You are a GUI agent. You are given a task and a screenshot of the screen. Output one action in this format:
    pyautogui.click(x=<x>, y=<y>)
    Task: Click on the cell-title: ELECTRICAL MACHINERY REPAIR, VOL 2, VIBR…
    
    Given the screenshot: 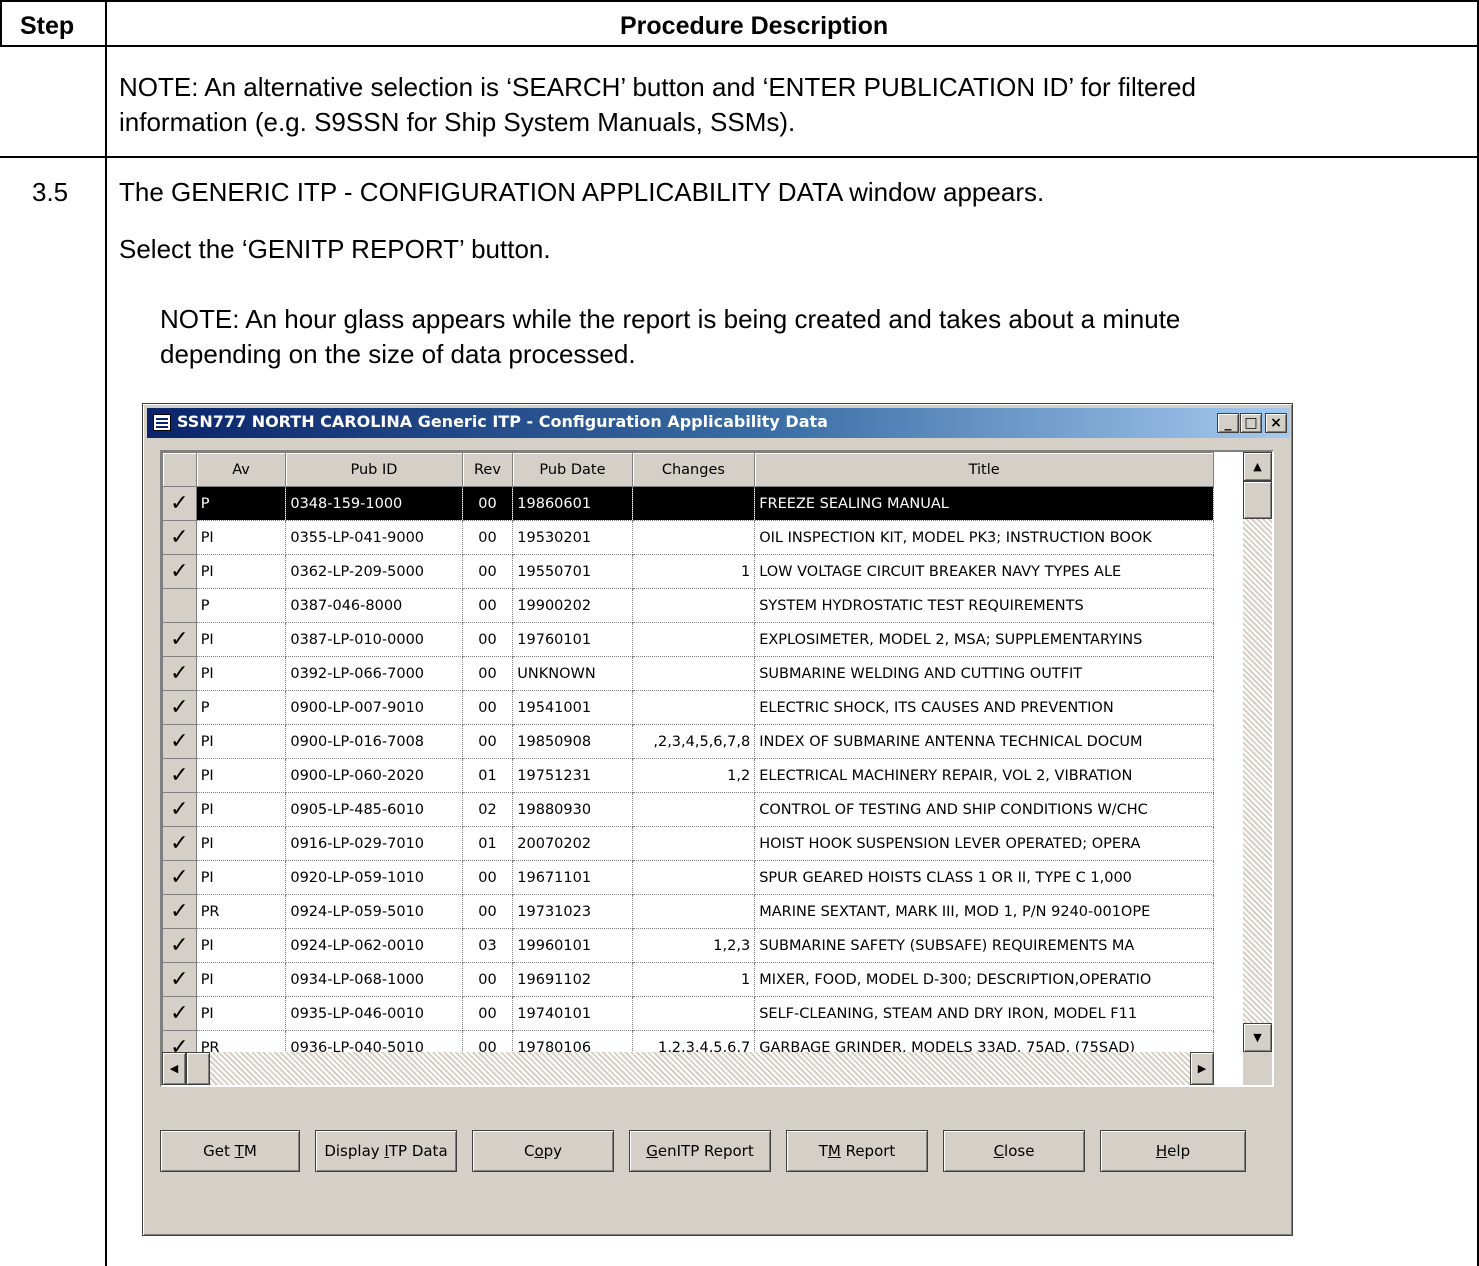 What is the action you would take?
    pyautogui.click(x=984, y=775)
    